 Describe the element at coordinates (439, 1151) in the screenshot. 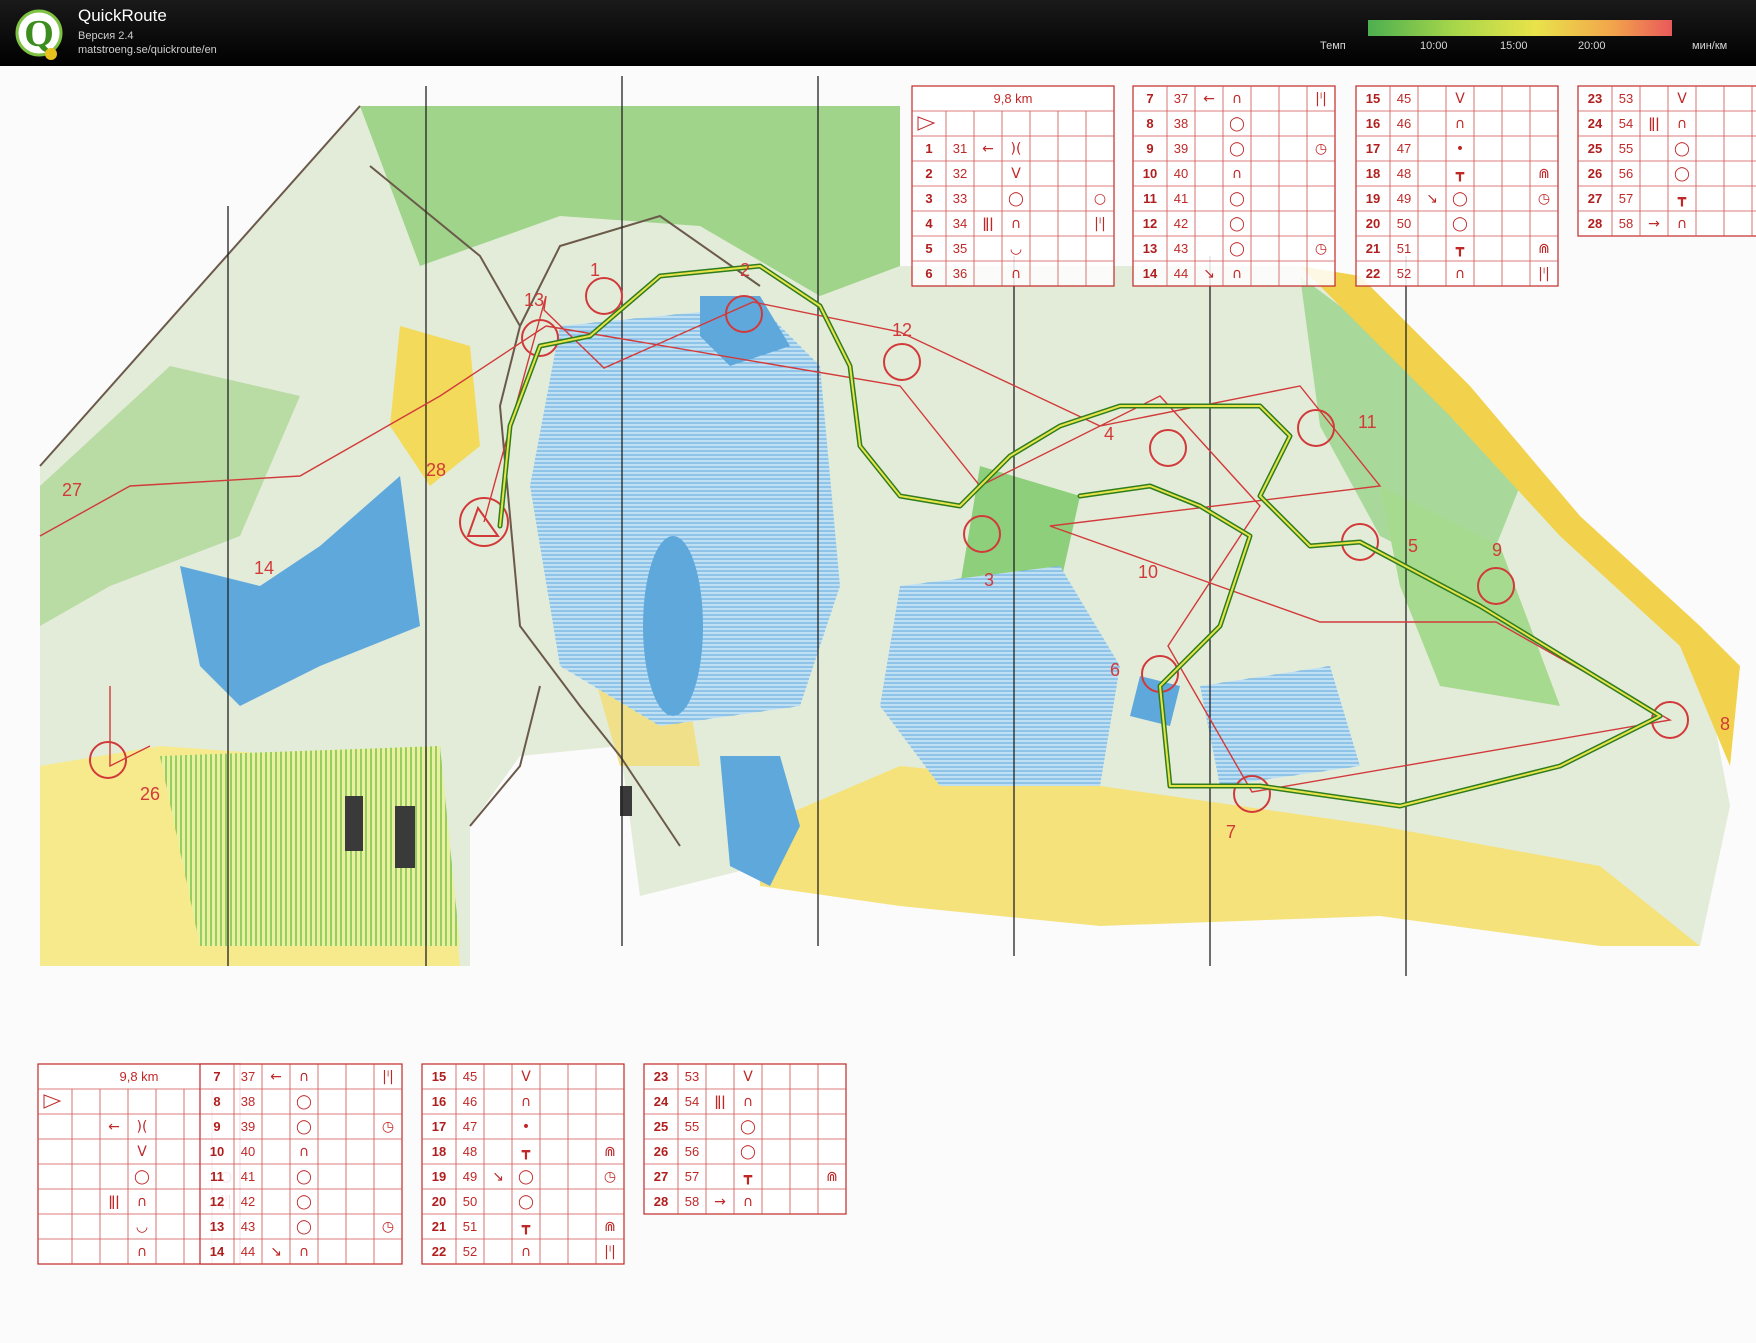

I see `control-seq-number: 18` at that location.